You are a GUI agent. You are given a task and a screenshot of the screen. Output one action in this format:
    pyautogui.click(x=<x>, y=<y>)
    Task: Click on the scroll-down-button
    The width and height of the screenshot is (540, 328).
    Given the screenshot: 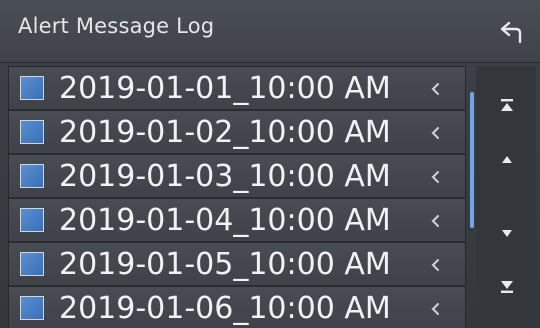 What is the action you would take?
    pyautogui.click(x=507, y=233)
    